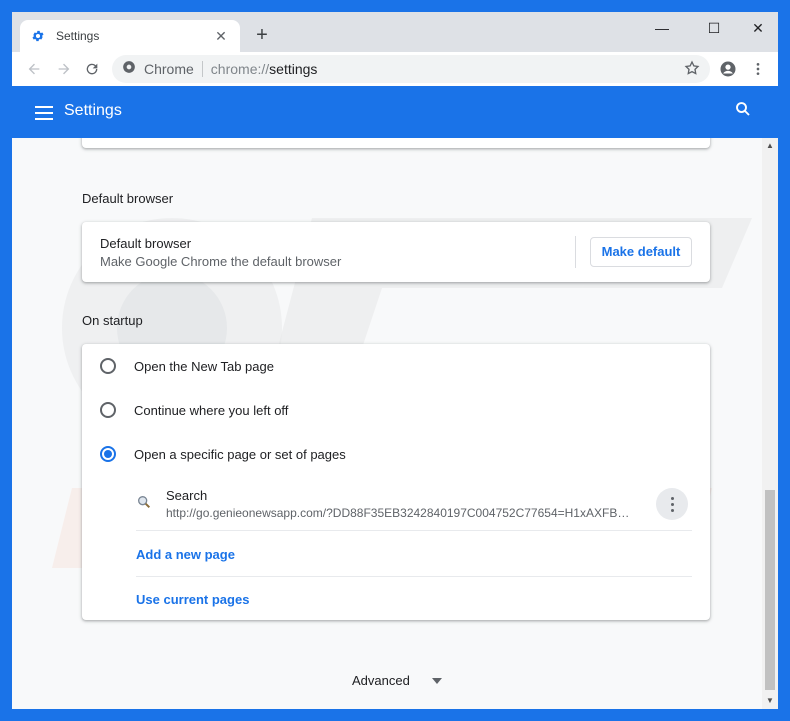  What do you see at coordinates (662, 28) in the screenshot?
I see `minimize-button: —` at bounding box center [662, 28].